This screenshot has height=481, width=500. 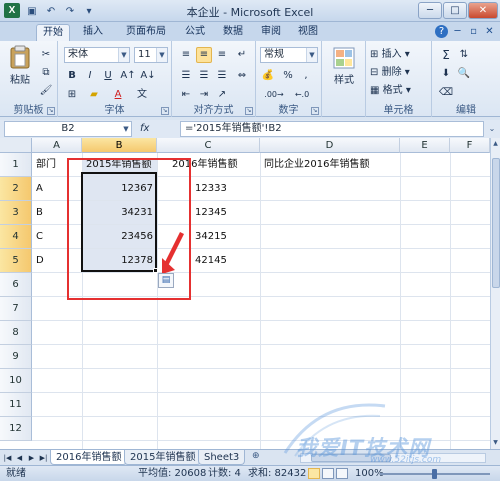 I want to click on copy-icon: ⧉, so click(x=46, y=73).